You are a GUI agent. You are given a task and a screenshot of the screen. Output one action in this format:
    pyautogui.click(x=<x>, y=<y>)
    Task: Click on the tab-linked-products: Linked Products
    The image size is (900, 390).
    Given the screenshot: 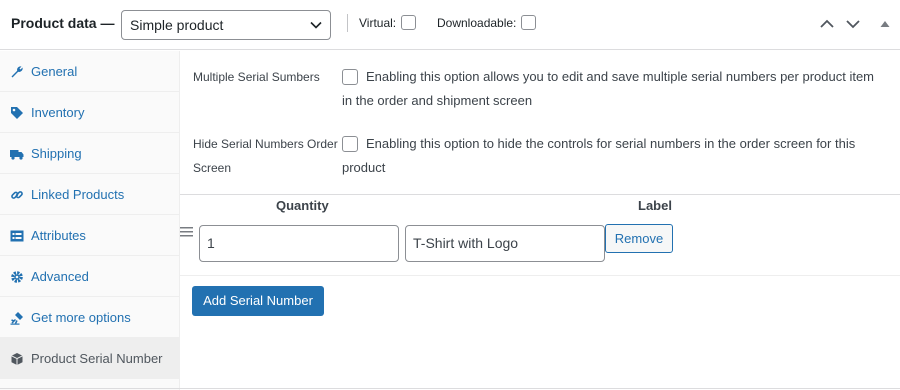 What is the action you would take?
    pyautogui.click(x=90, y=194)
    